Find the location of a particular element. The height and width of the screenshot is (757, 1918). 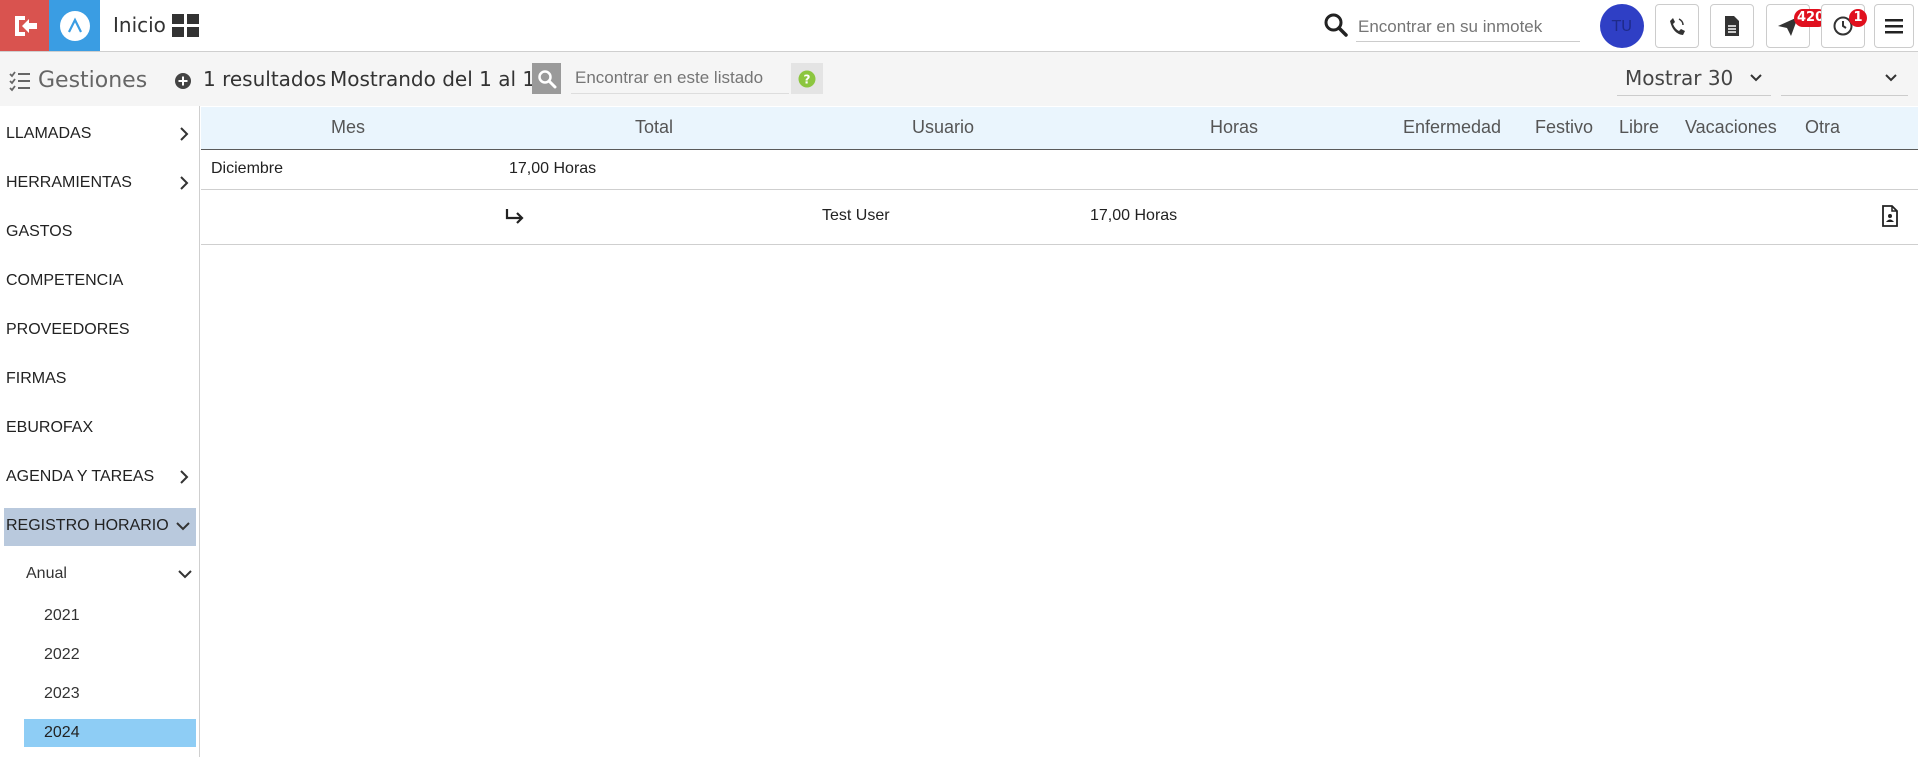

sidebar-year-2024: 2024 is located at coordinates (110, 733).